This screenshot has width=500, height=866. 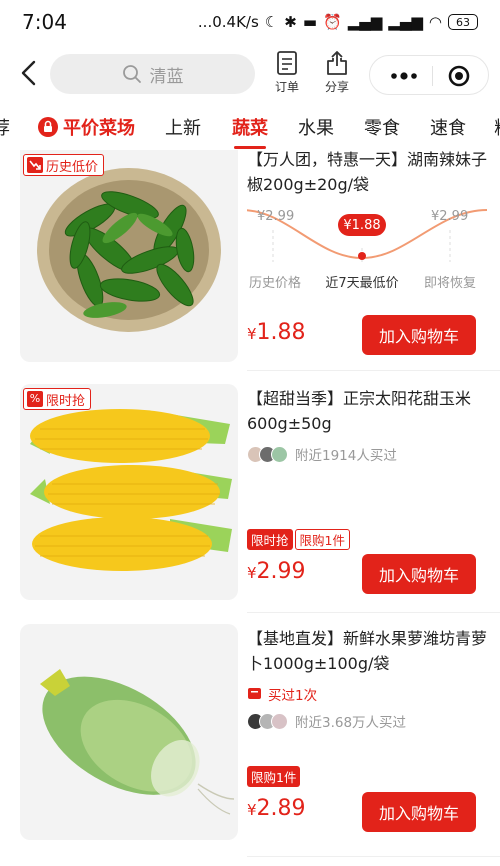 I want to click on price-trend: ¥2.99 ¥1.88 ¥2.99 历史价格 近7天最低价 即将恢复, so click(x=367, y=245).